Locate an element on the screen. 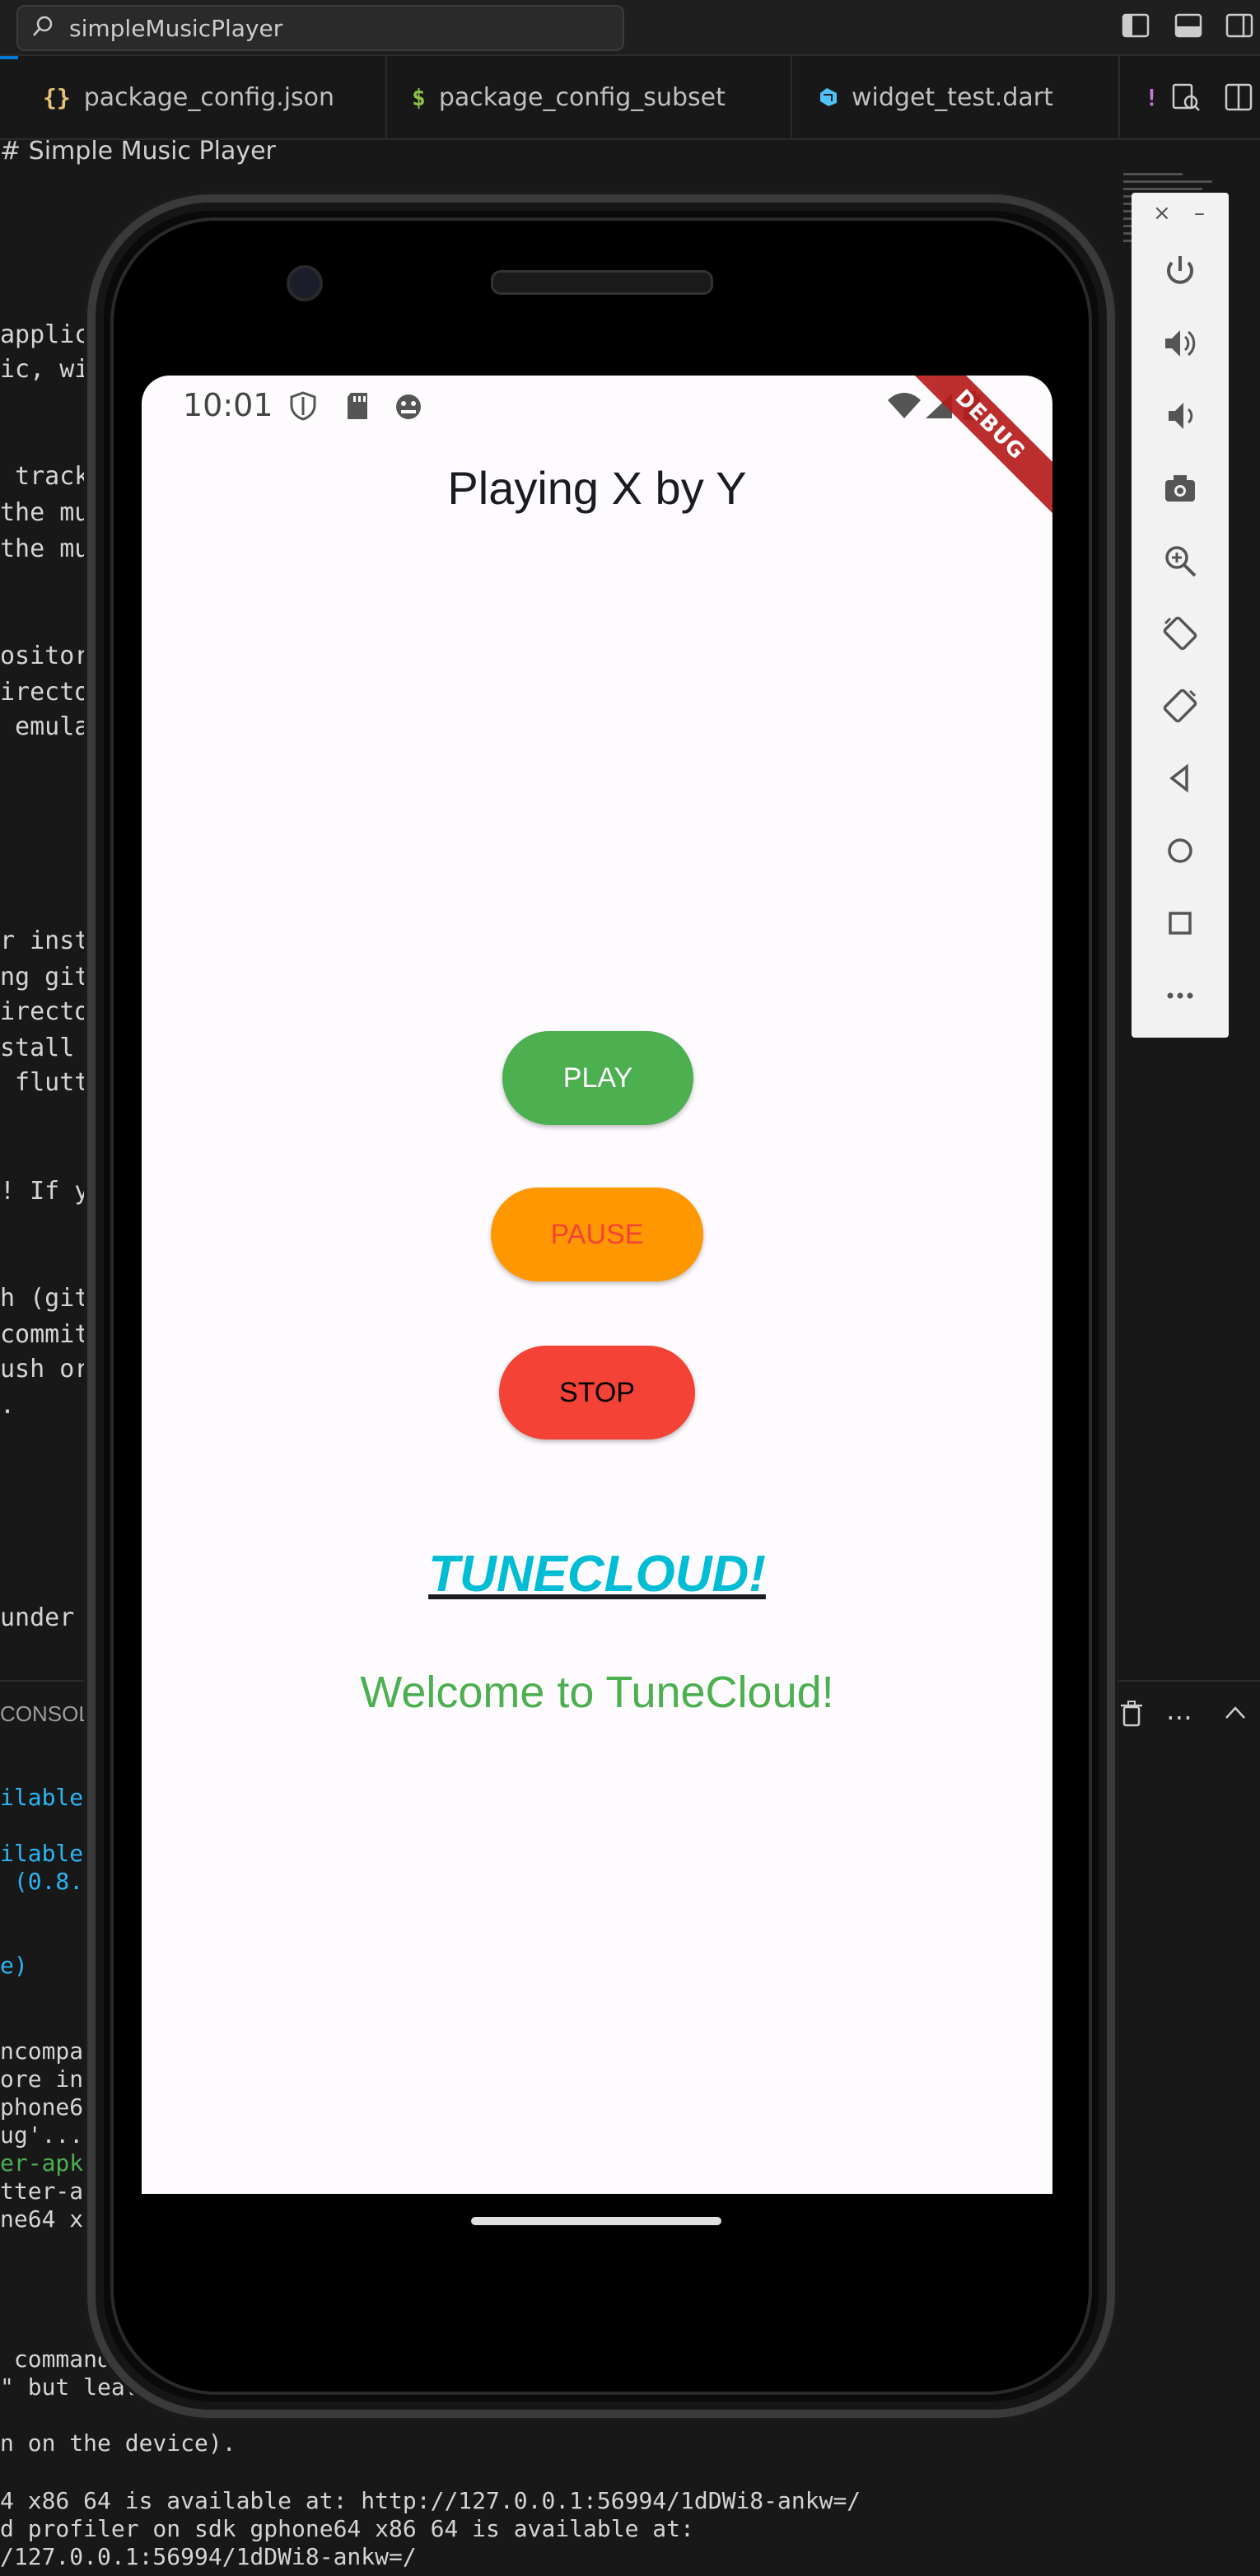  tab-widget-test-dart: widget_test.dart is located at coordinates (956, 97).